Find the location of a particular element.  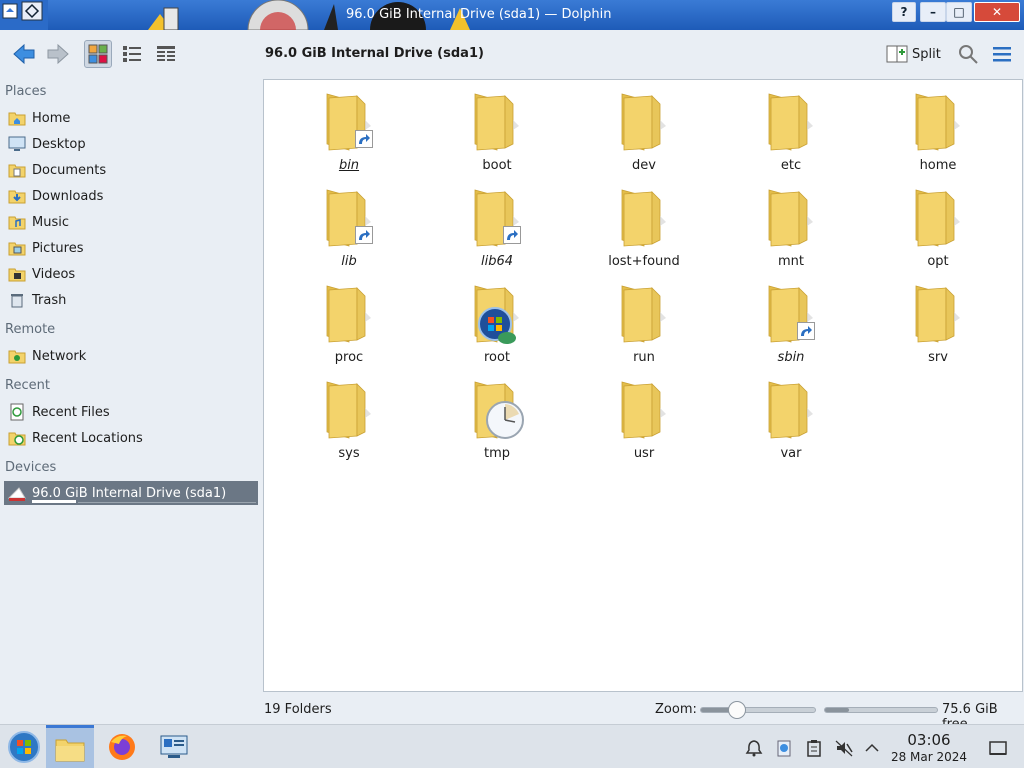

sidebar-item-pictures: Pictures is located at coordinates (131, 248).